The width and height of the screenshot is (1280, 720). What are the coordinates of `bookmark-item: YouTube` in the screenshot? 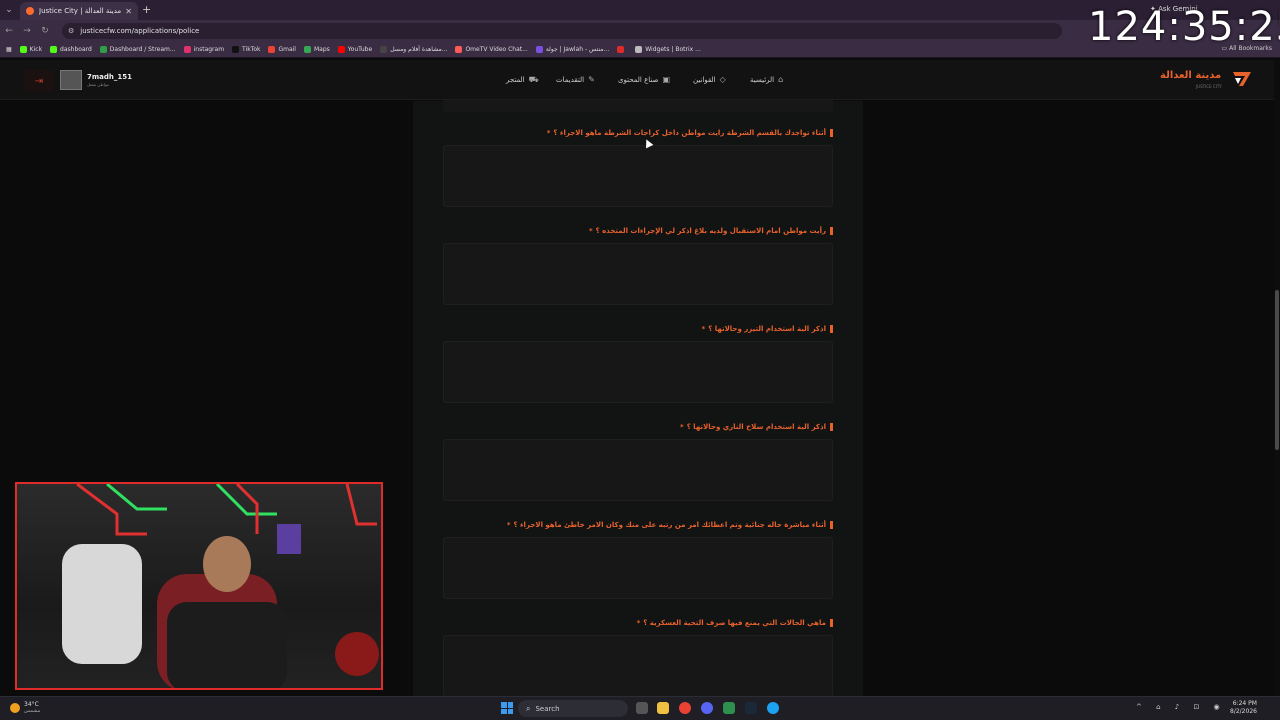 It's located at (355, 49).